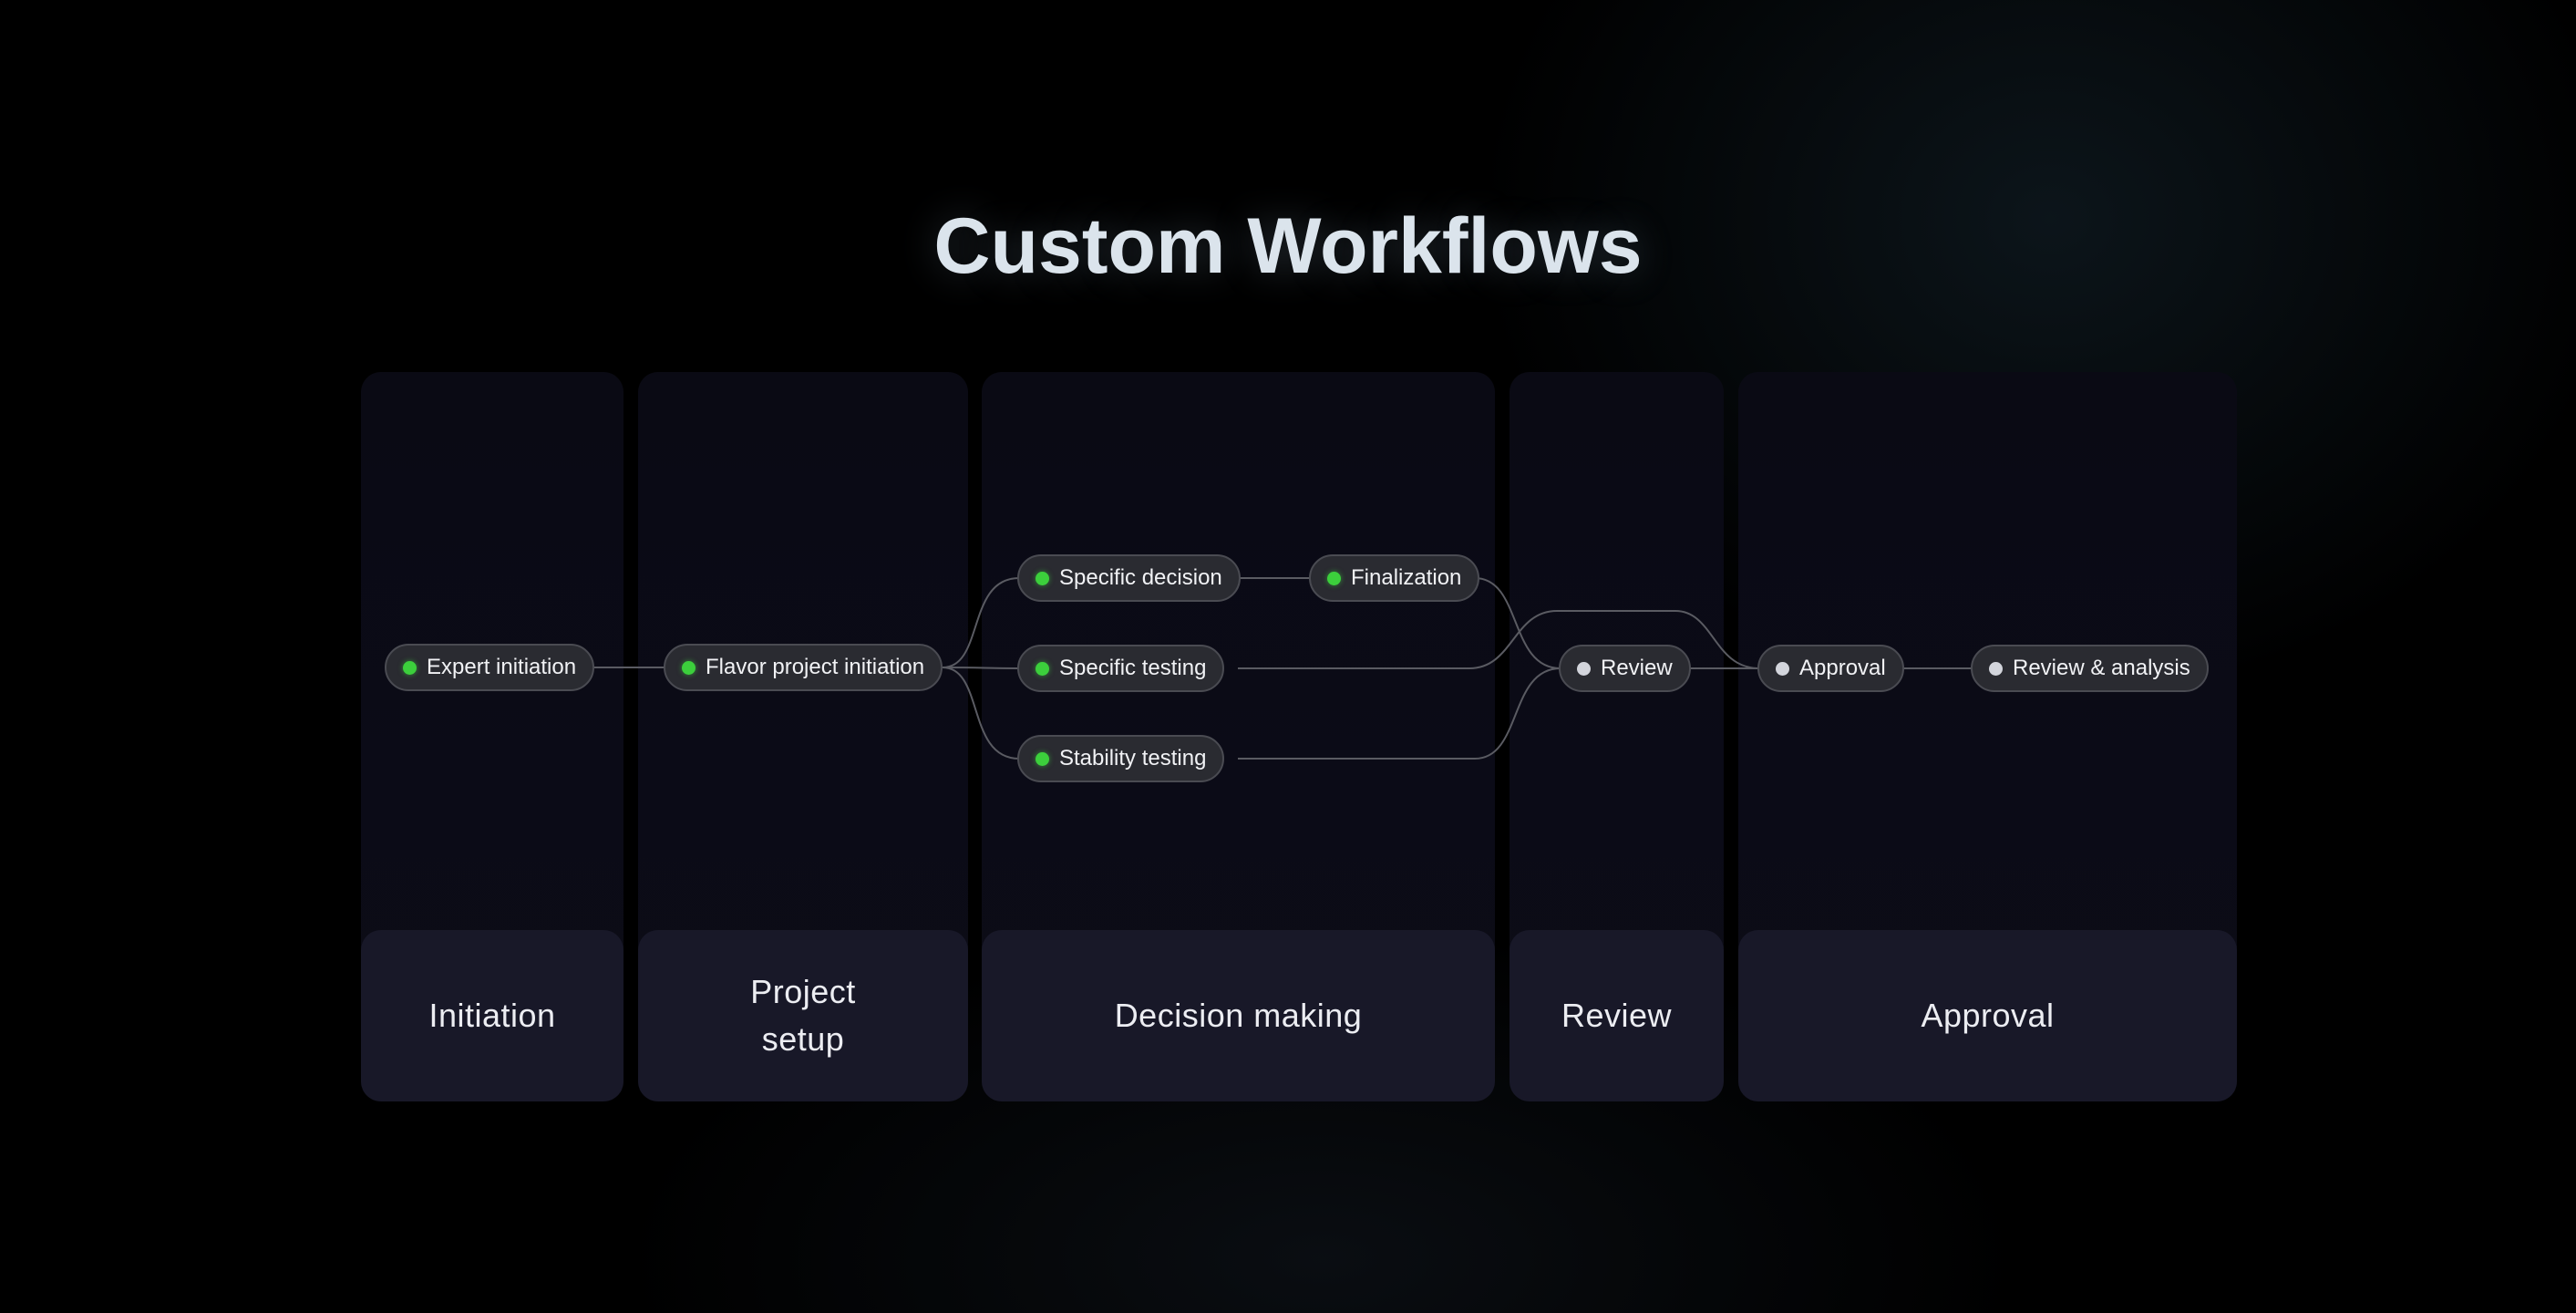  I want to click on node-label: Finalization, so click(1406, 577).